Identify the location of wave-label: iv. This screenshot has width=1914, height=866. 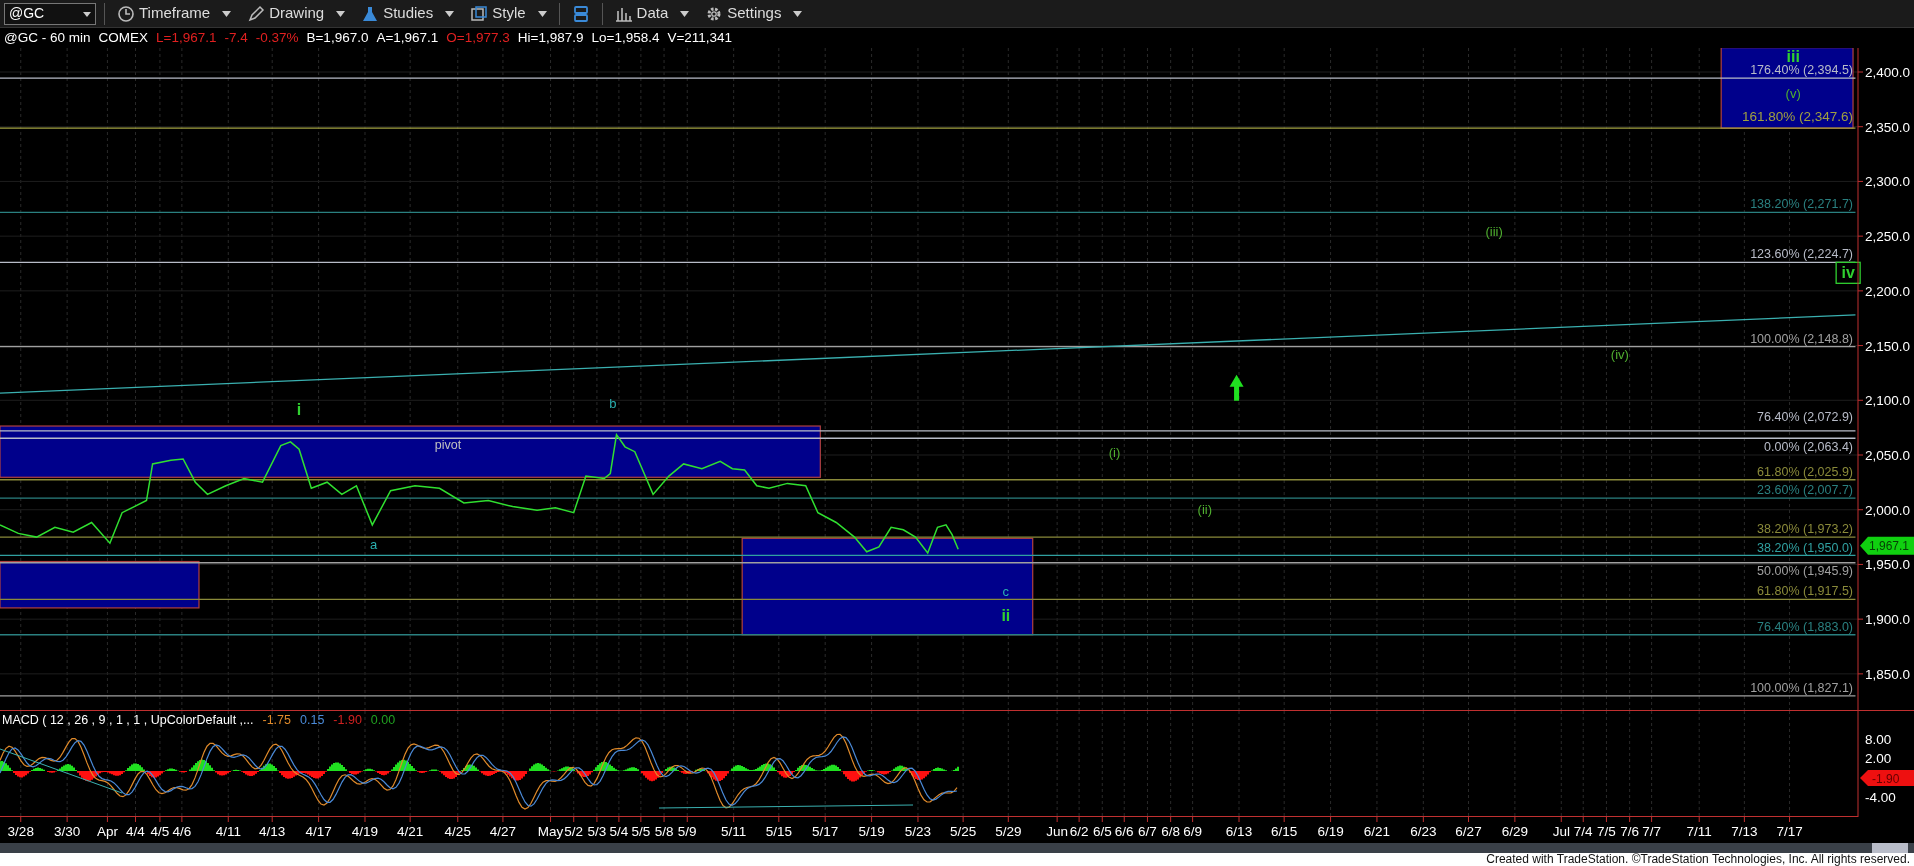
(1848, 273).